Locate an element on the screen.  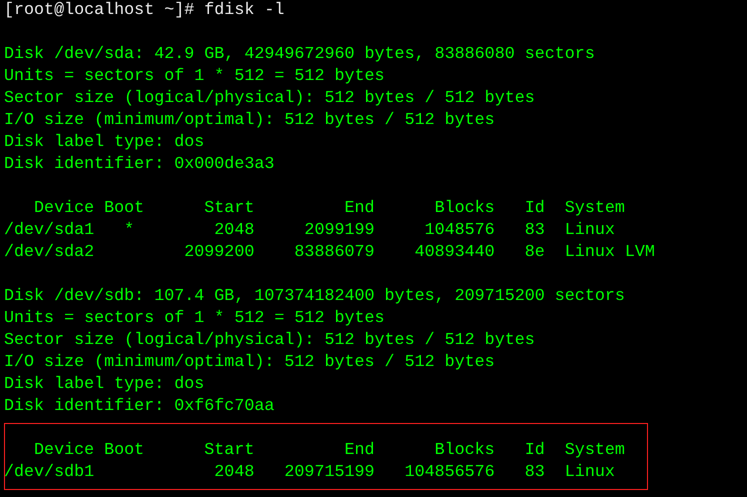
output-line: Disk /dev/sda: 42.9 GB, 42949672960 bytes, 83886080 sectors is located at coordinates (299, 55).